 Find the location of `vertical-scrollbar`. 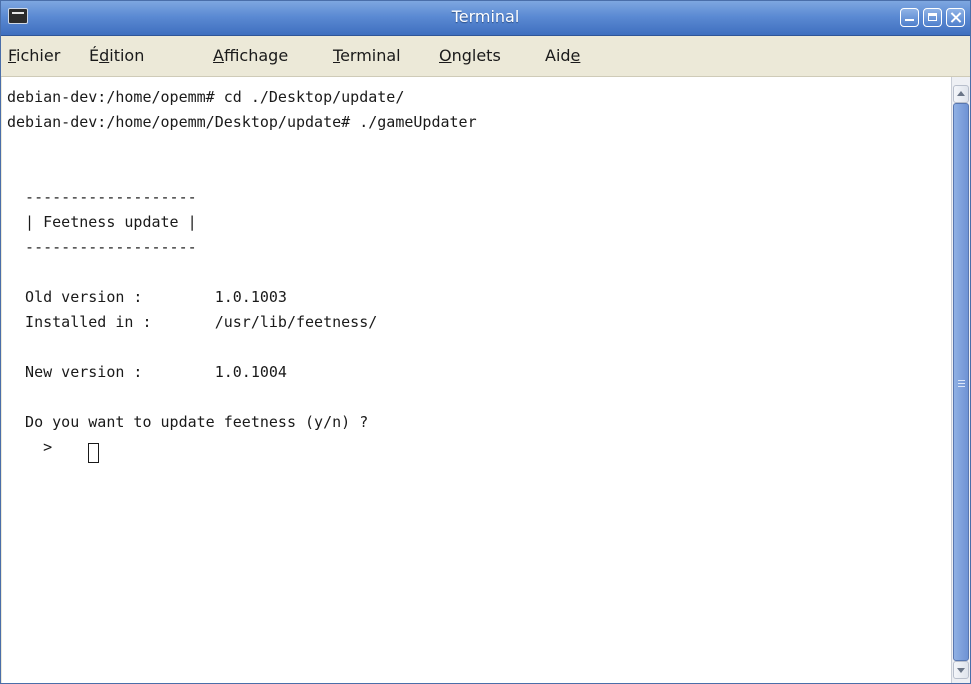

vertical-scrollbar is located at coordinates (960, 380).